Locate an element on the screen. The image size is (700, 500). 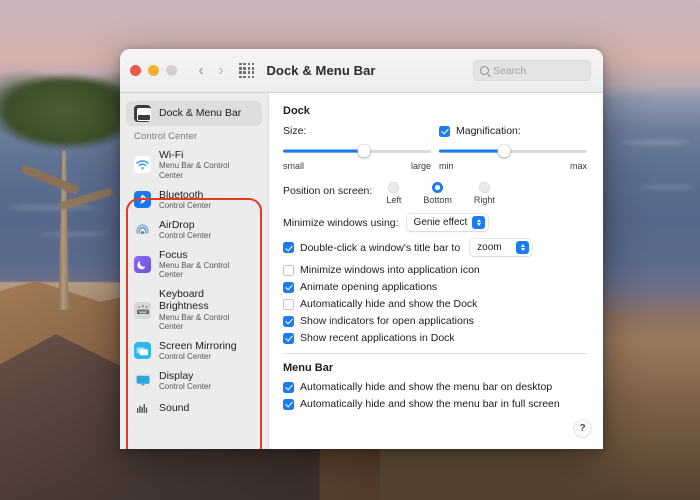
sidebar-item-wifi: Wi-Fi Menu Bar & Control Center is located at coordinates (194, 165).